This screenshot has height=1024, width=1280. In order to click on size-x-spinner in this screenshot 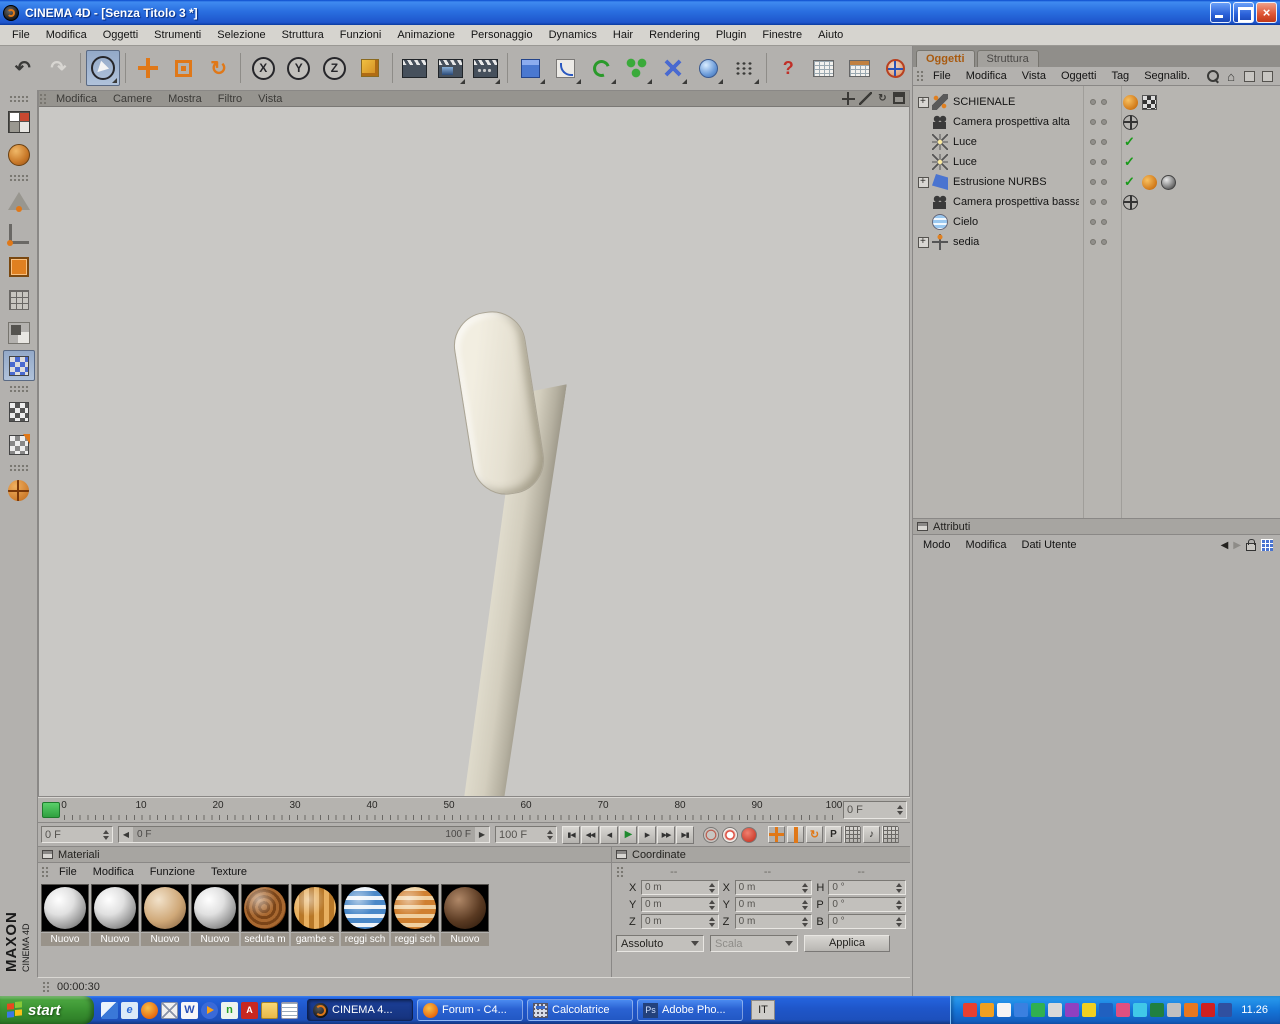, I will do `click(804, 887)`.